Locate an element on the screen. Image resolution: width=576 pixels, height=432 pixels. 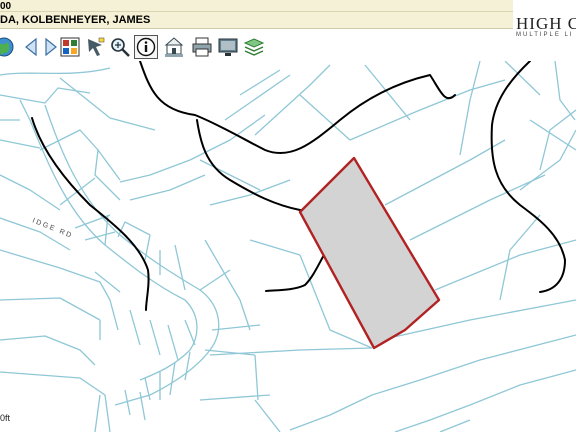
header-title-bar: 00 is located at coordinates (256, 6).